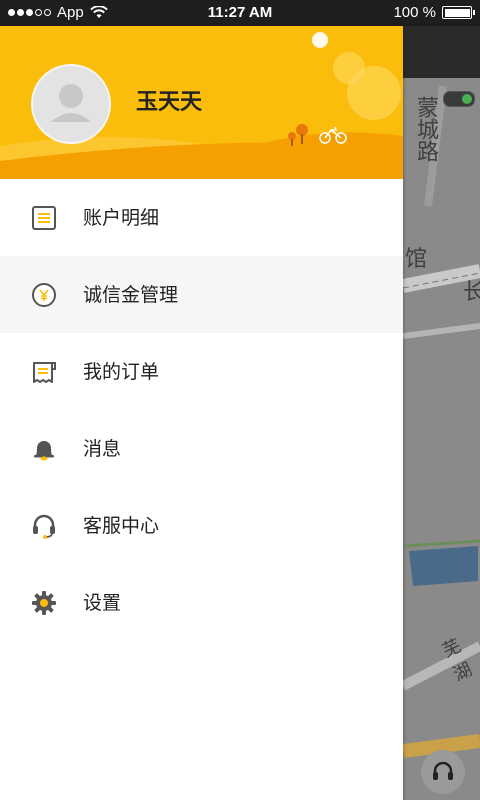 The height and width of the screenshot is (800, 480). Describe the element at coordinates (102, 603) in the screenshot. I see `menu-item-label: 设置` at that location.